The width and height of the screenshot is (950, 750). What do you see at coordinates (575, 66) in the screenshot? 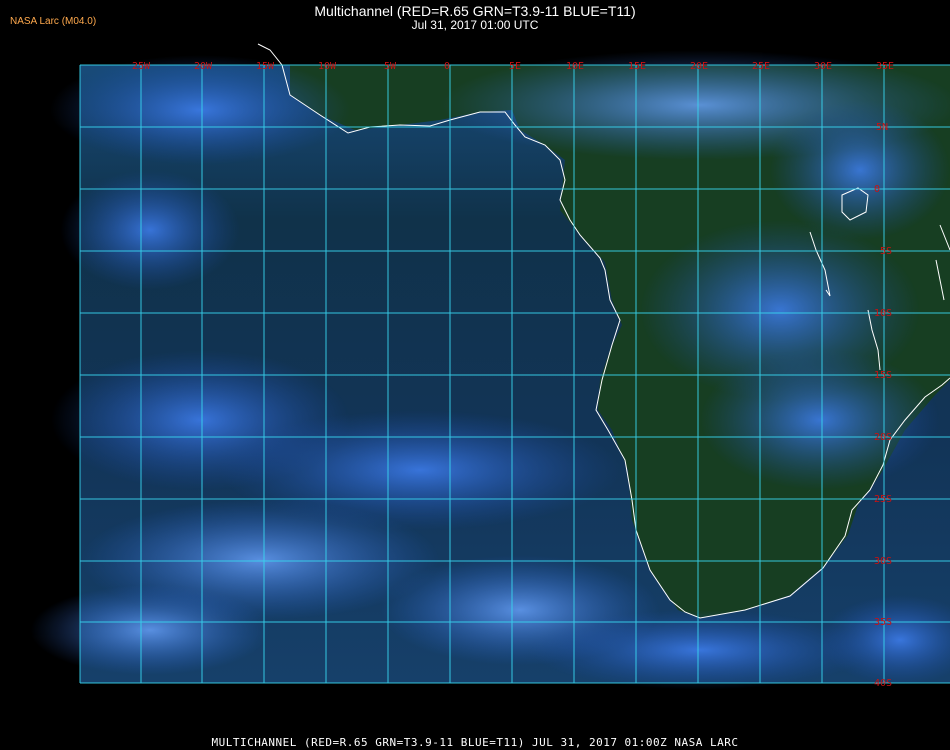
I see `lon-label: 10E` at bounding box center [575, 66].